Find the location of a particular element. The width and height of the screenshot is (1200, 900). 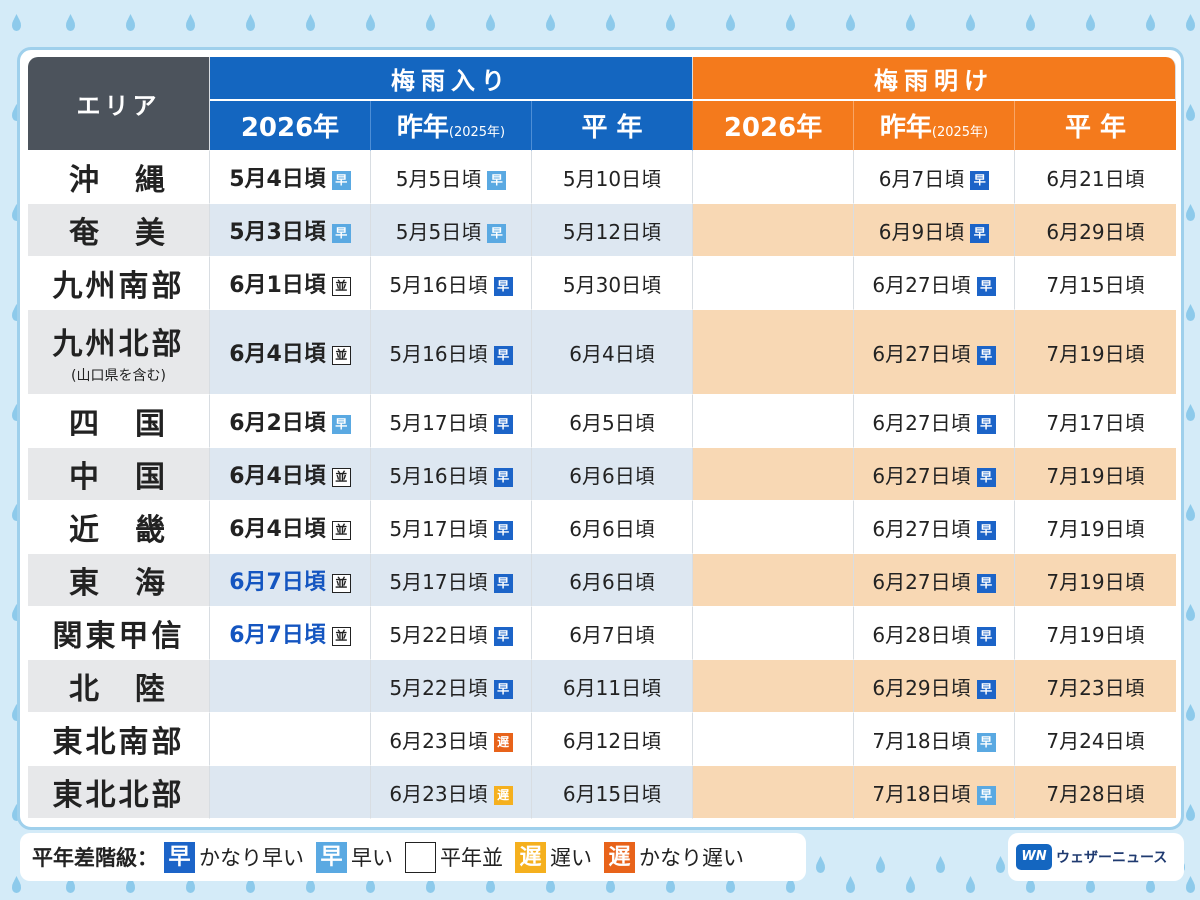

iri-normal-cell: 5月12日頃 is located at coordinates (613, 230).